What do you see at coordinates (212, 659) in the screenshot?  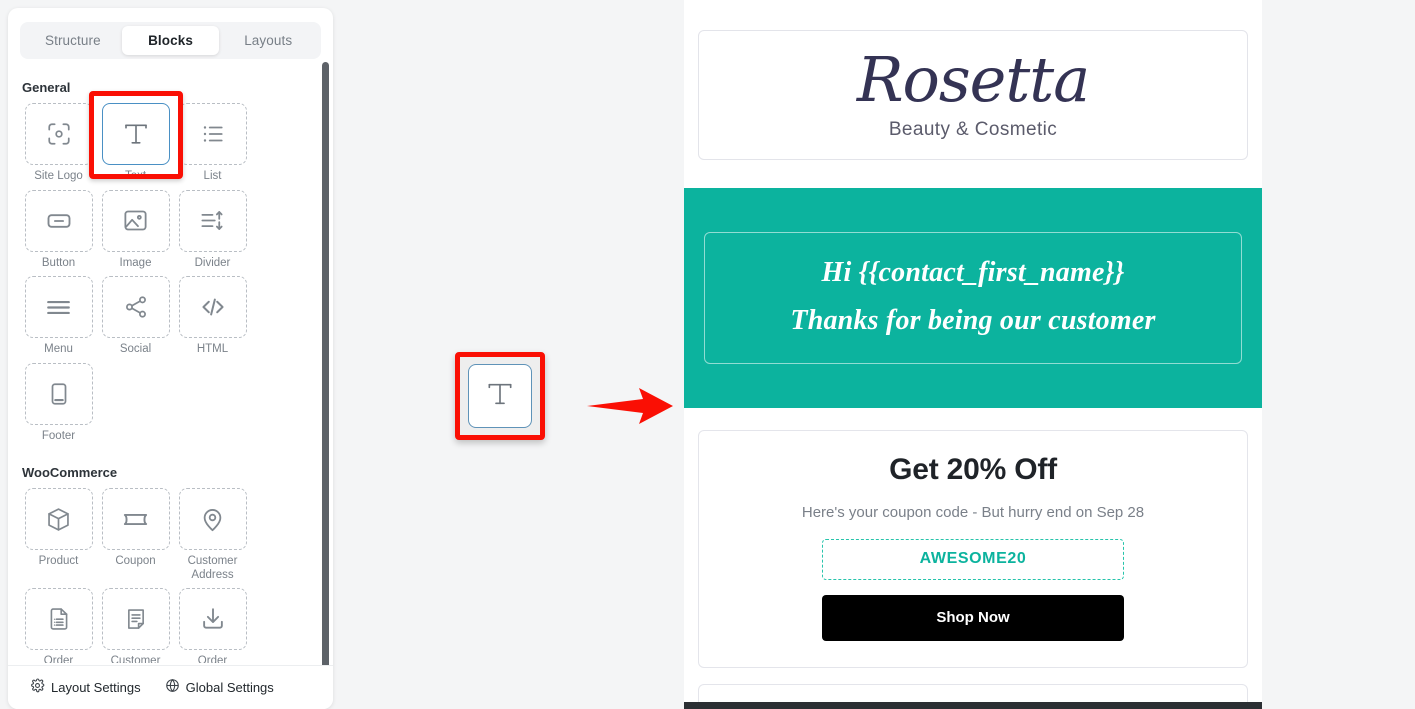 I see `block-label-order-downloads: Order Downloads` at bounding box center [212, 659].